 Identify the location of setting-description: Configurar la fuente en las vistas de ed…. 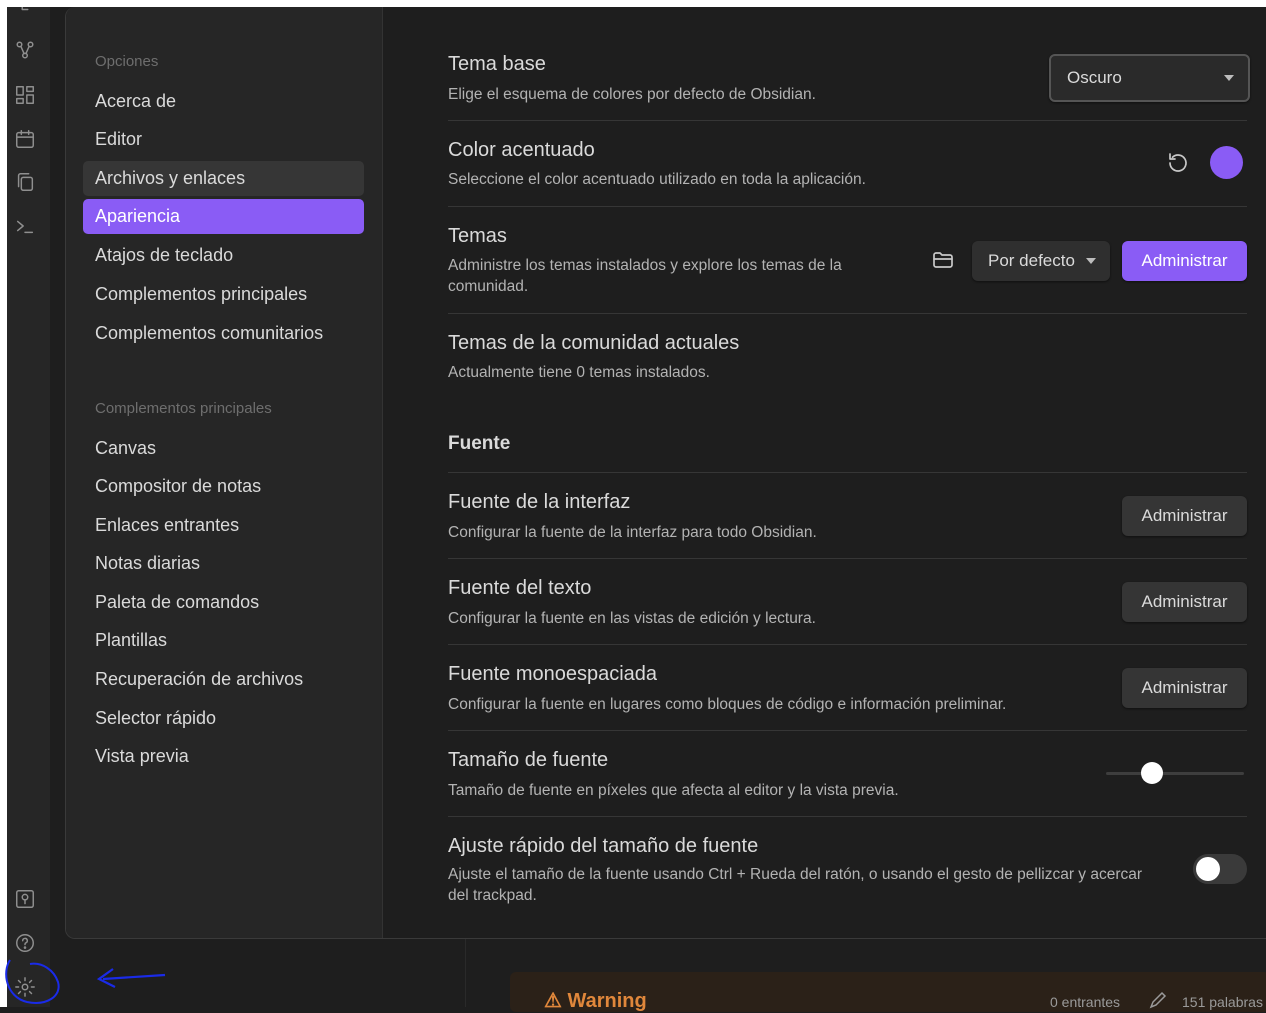
(632, 618).